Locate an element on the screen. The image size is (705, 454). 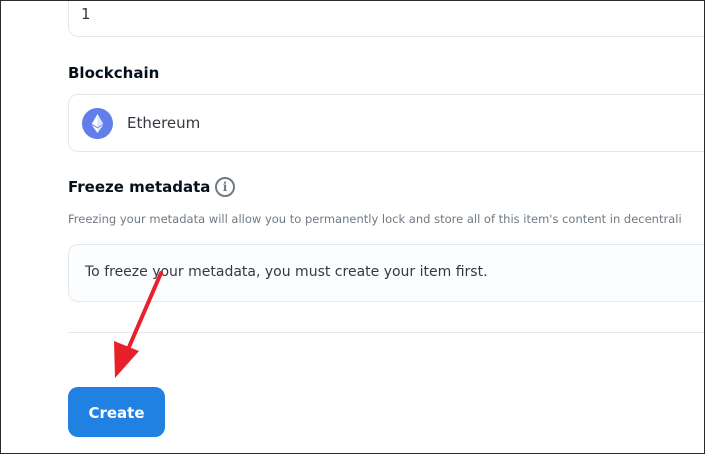
freeze-metadata-label: Freeze metadata is located at coordinates (139, 187).